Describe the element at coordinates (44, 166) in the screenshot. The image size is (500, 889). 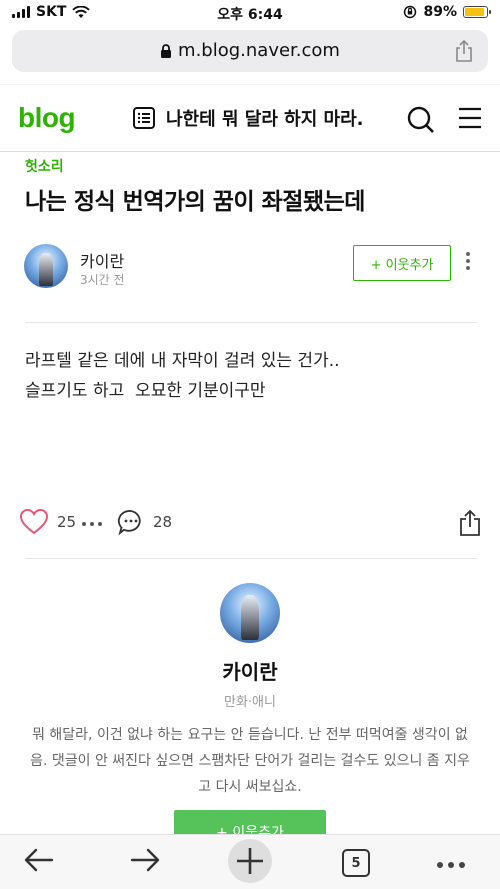
I see `post-category: 헛소리` at that location.